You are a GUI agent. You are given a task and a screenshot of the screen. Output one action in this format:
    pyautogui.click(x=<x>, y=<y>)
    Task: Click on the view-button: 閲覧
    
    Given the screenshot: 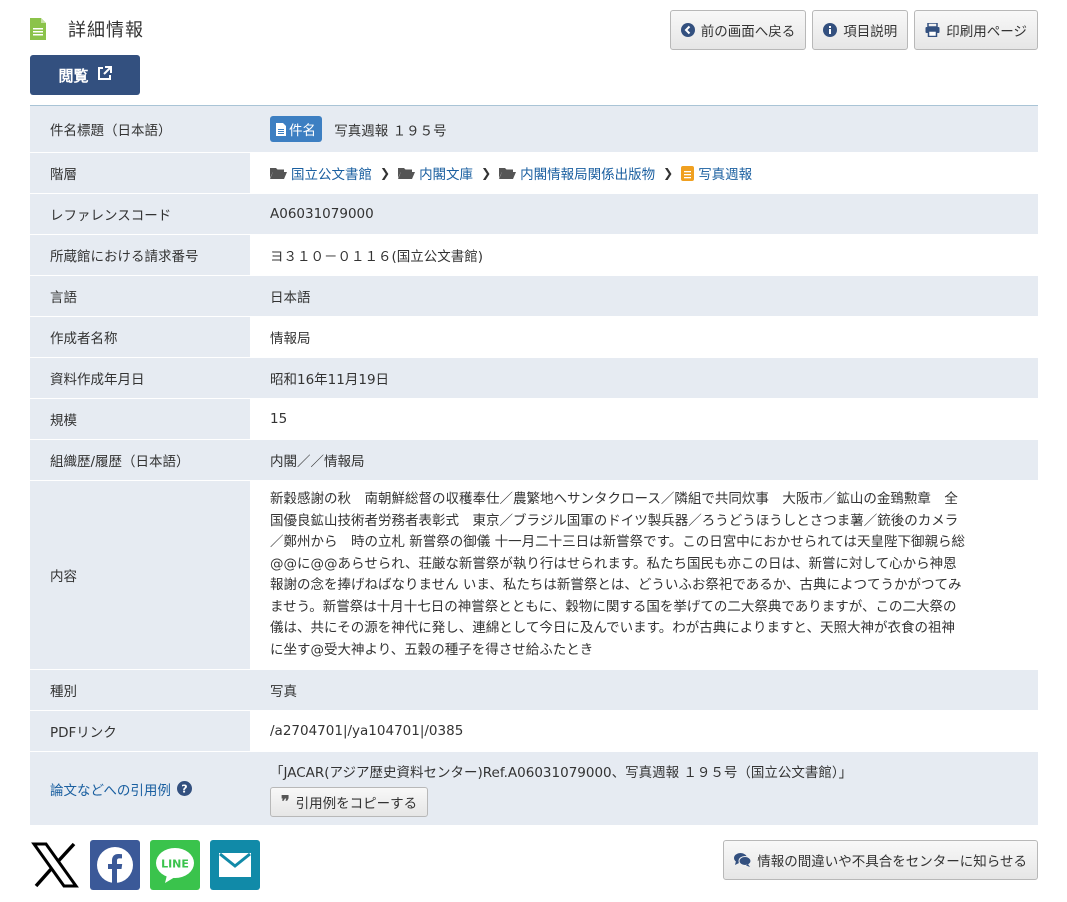 What is the action you would take?
    pyautogui.click(x=85, y=75)
    